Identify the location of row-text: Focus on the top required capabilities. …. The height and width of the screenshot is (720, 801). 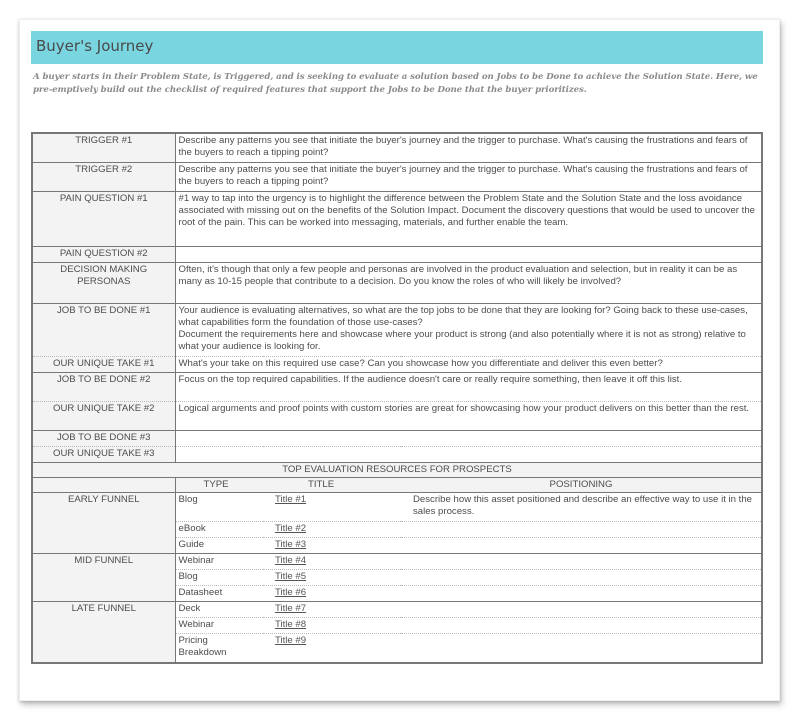
(468, 387).